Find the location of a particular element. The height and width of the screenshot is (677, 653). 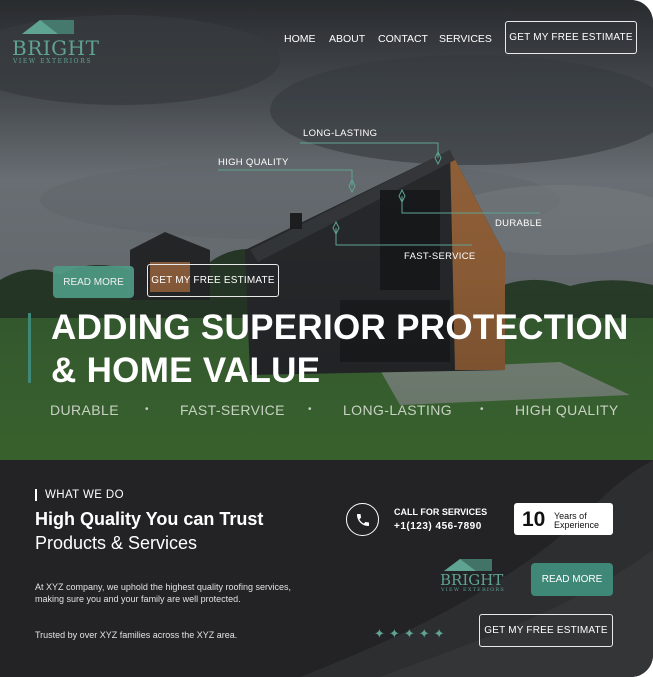

annotation-high-quality: HIGH QUALITY is located at coordinates (253, 162).